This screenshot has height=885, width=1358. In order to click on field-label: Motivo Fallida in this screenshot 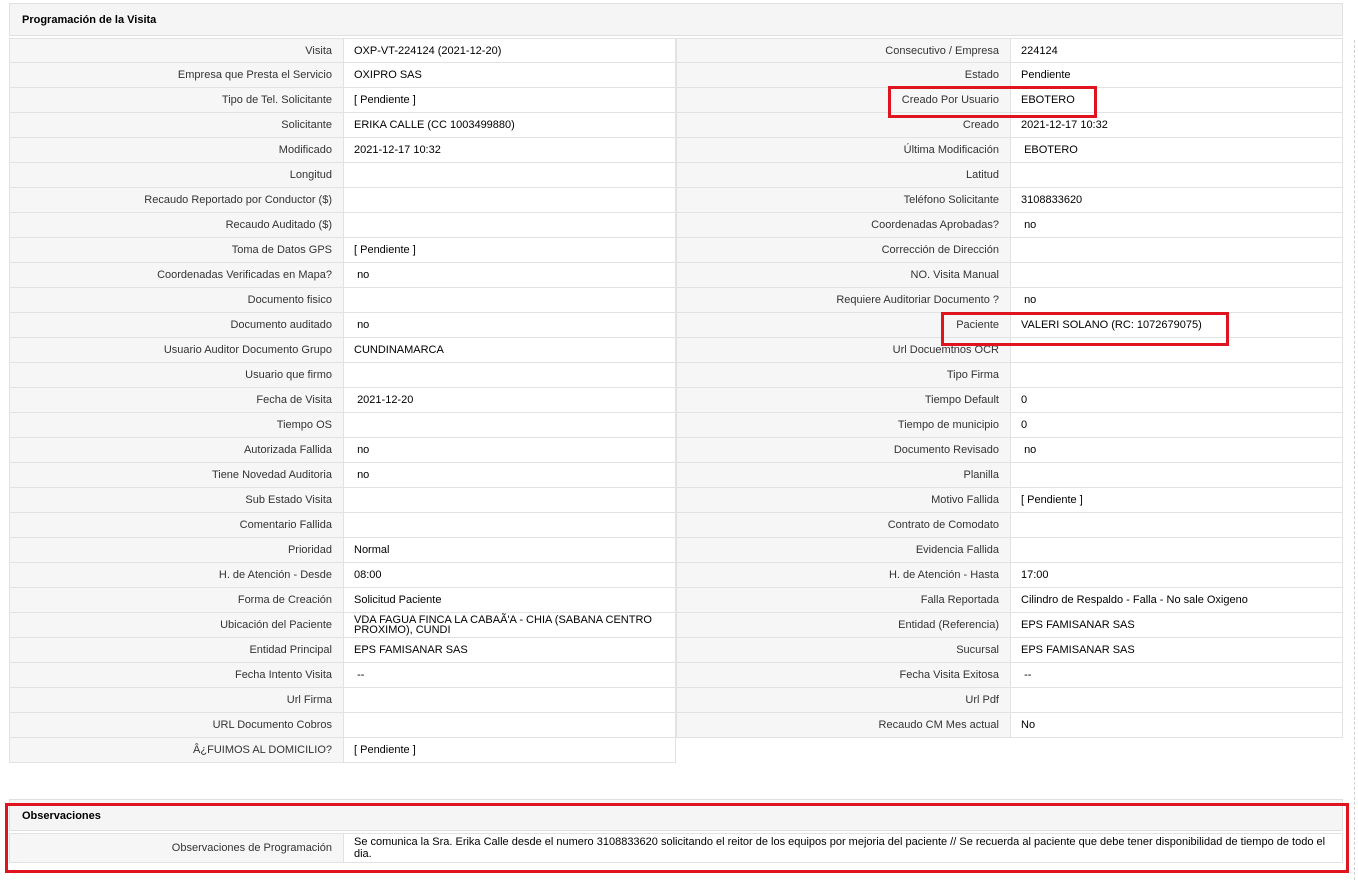, I will do `click(843, 500)`.